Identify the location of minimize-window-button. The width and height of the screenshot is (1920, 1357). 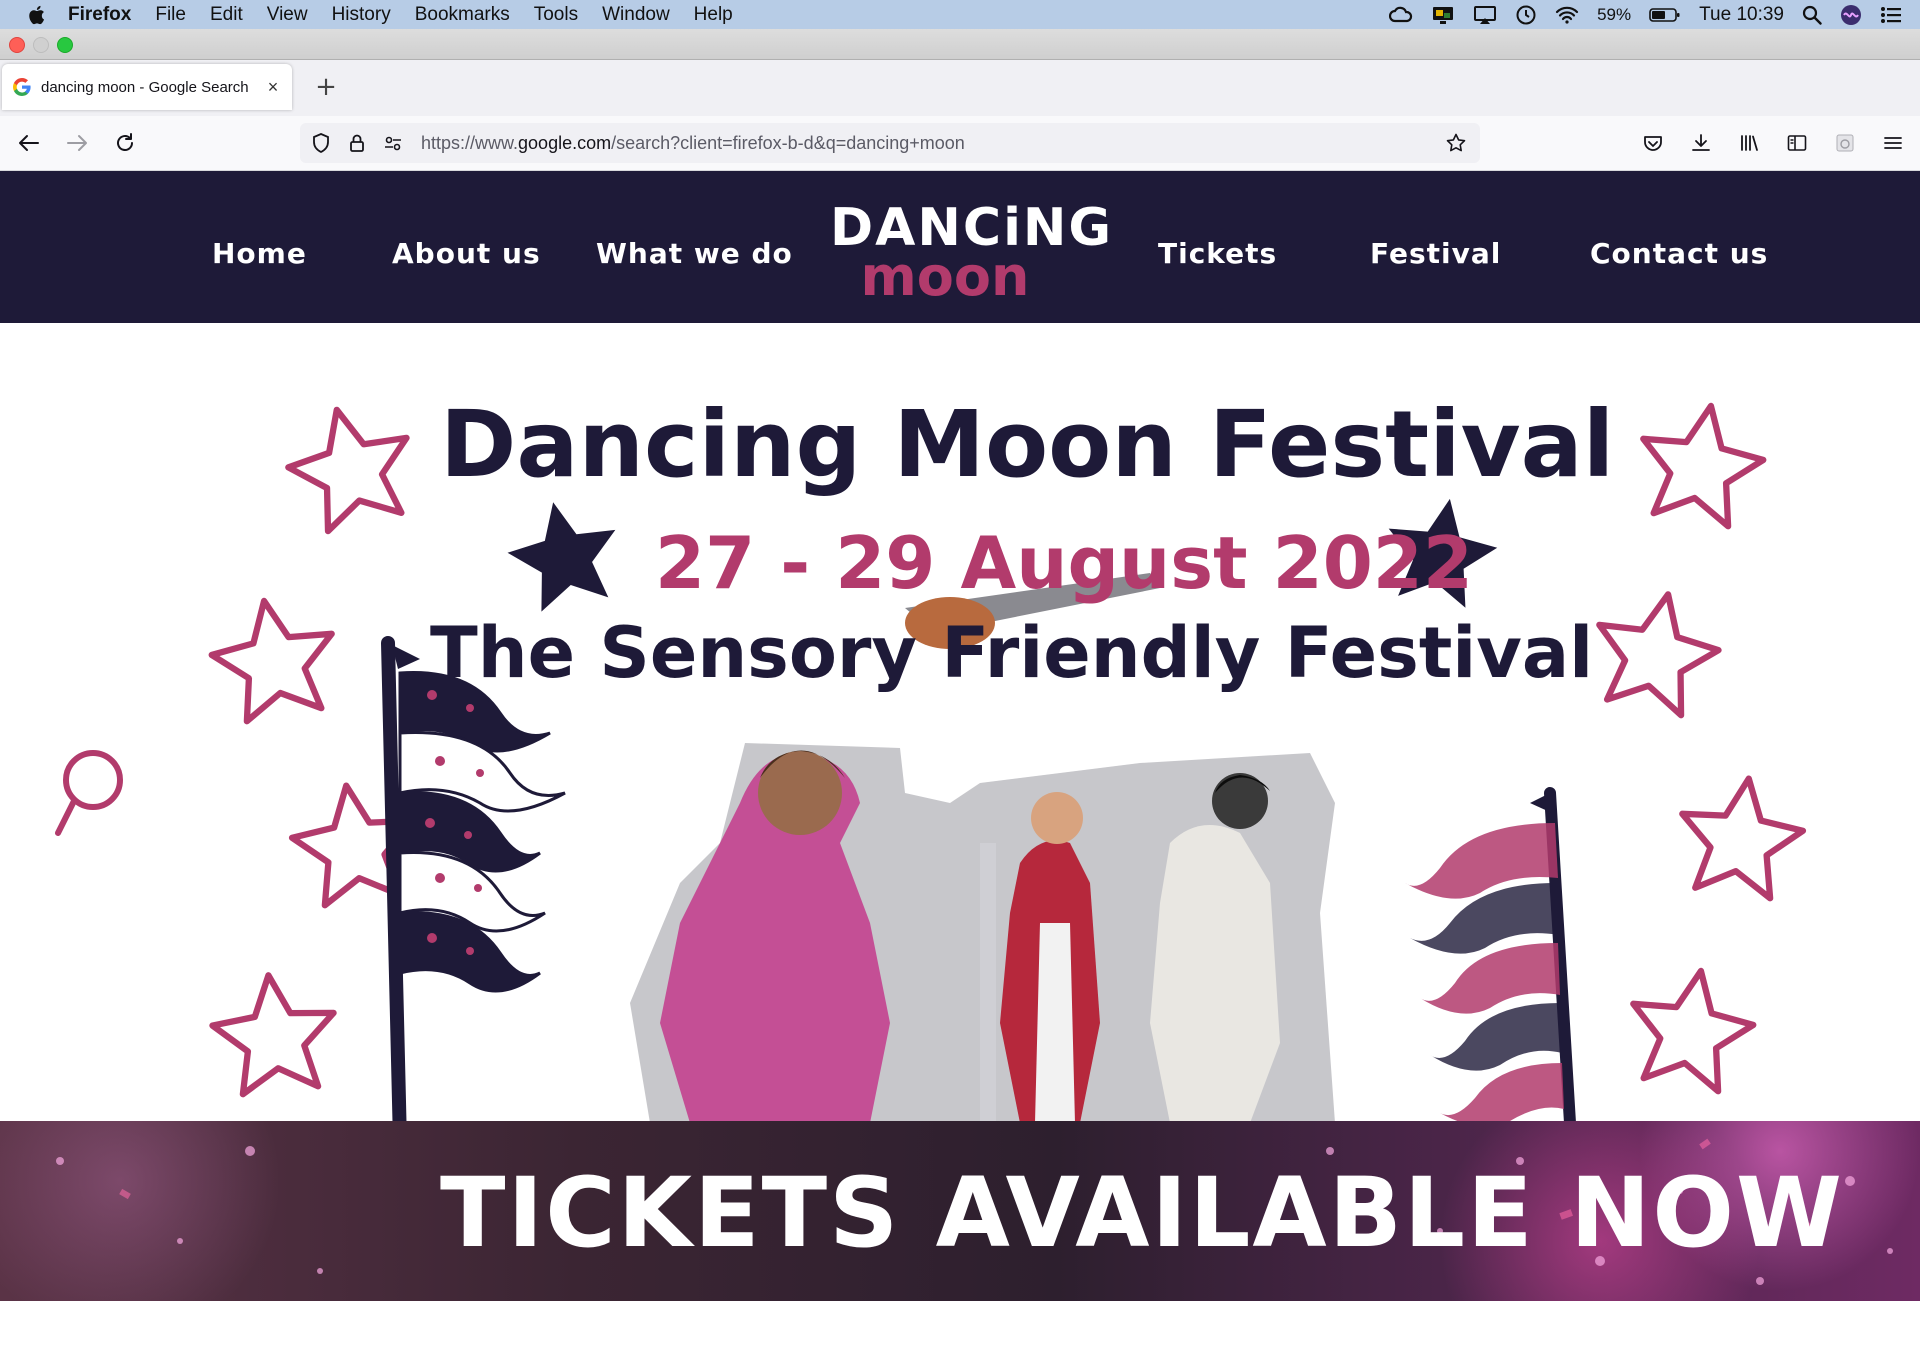
(41, 45).